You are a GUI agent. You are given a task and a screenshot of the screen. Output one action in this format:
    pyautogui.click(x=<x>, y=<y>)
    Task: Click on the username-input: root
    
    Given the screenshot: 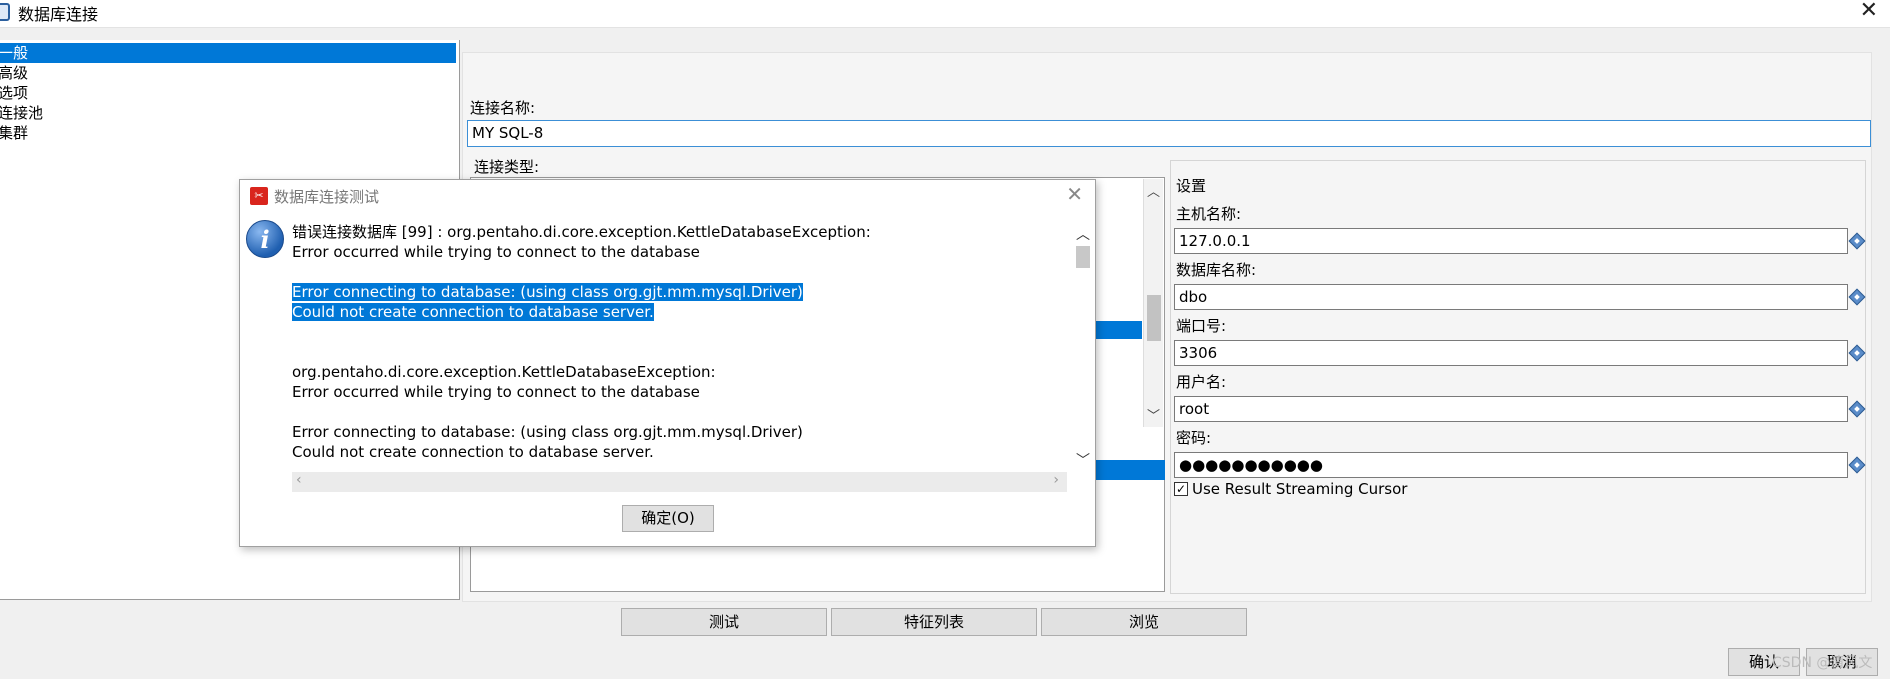 What is the action you would take?
    pyautogui.click(x=1511, y=409)
    